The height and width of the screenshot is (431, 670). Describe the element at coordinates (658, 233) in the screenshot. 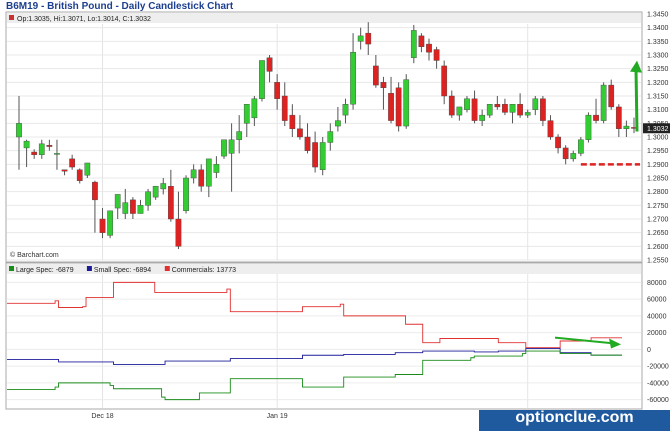

I see `price-tick-label: 1.2650` at that location.